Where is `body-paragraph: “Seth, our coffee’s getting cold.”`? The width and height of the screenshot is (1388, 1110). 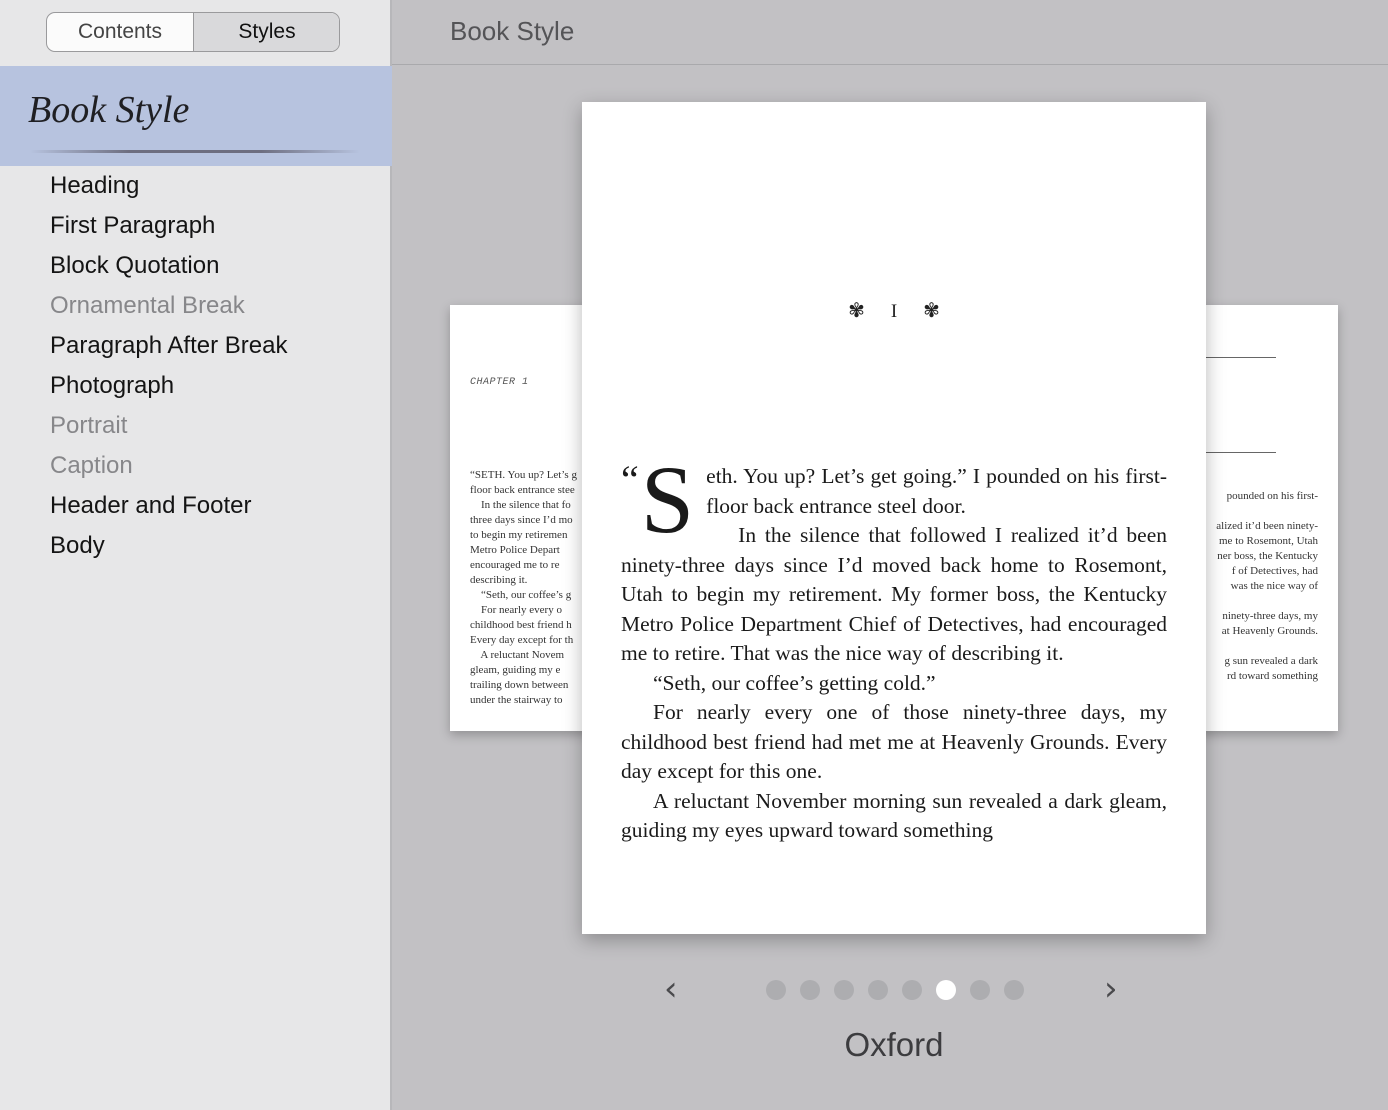 body-paragraph: “Seth, our coffee’s getting cold.” is located at coordinates (794, 682).